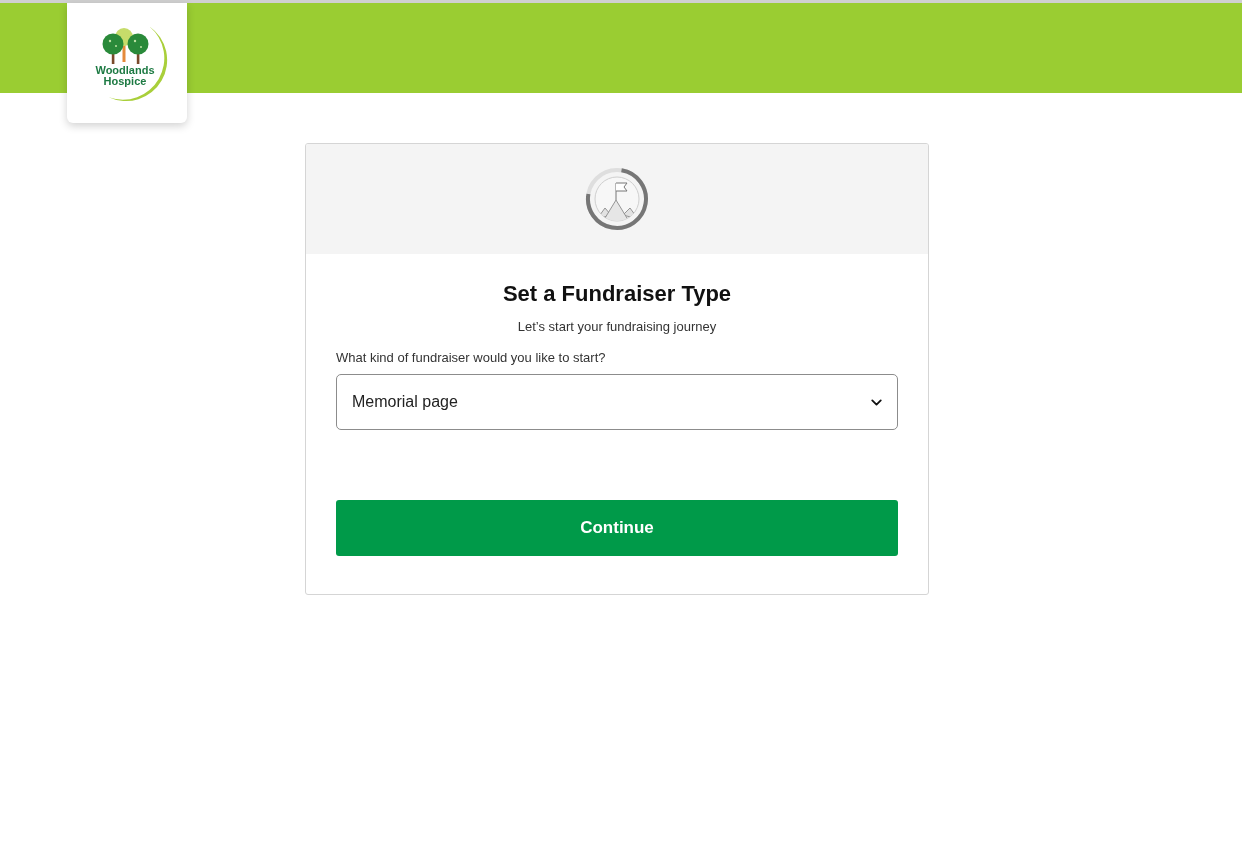  Describe the element at coordinates (617, 294) in the screenshot. I see `card-title: Set a Fundraiser Type` at that location.